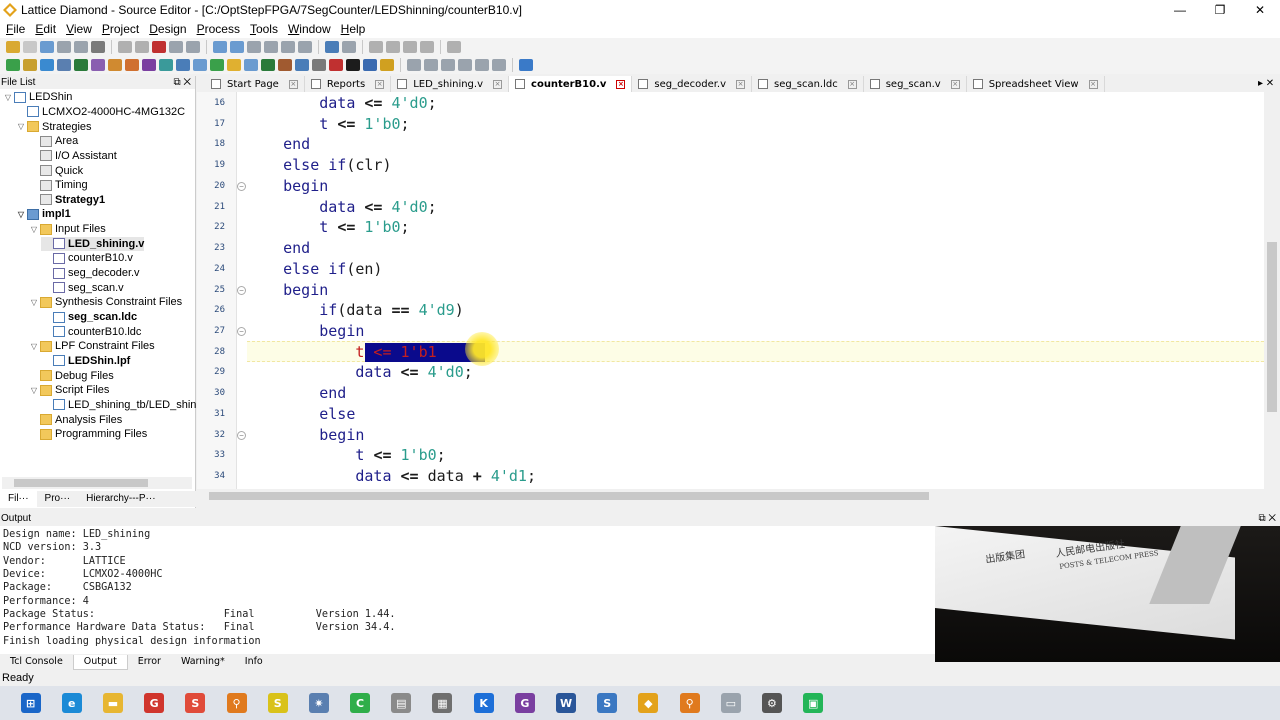  What do you see at coordinates (1267, 519) in the screenshot?
I see `output-pane-controls: ⧉ ✕` at bounding box center [1267, 519].